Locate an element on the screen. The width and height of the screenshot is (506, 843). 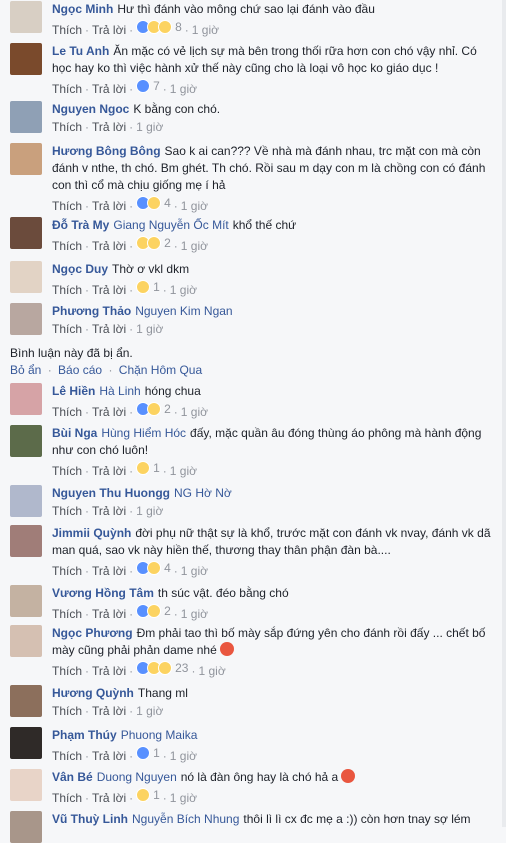
tagged-user: Giang Nguyễn Ốc Mít is located at coordinates (170, 225).